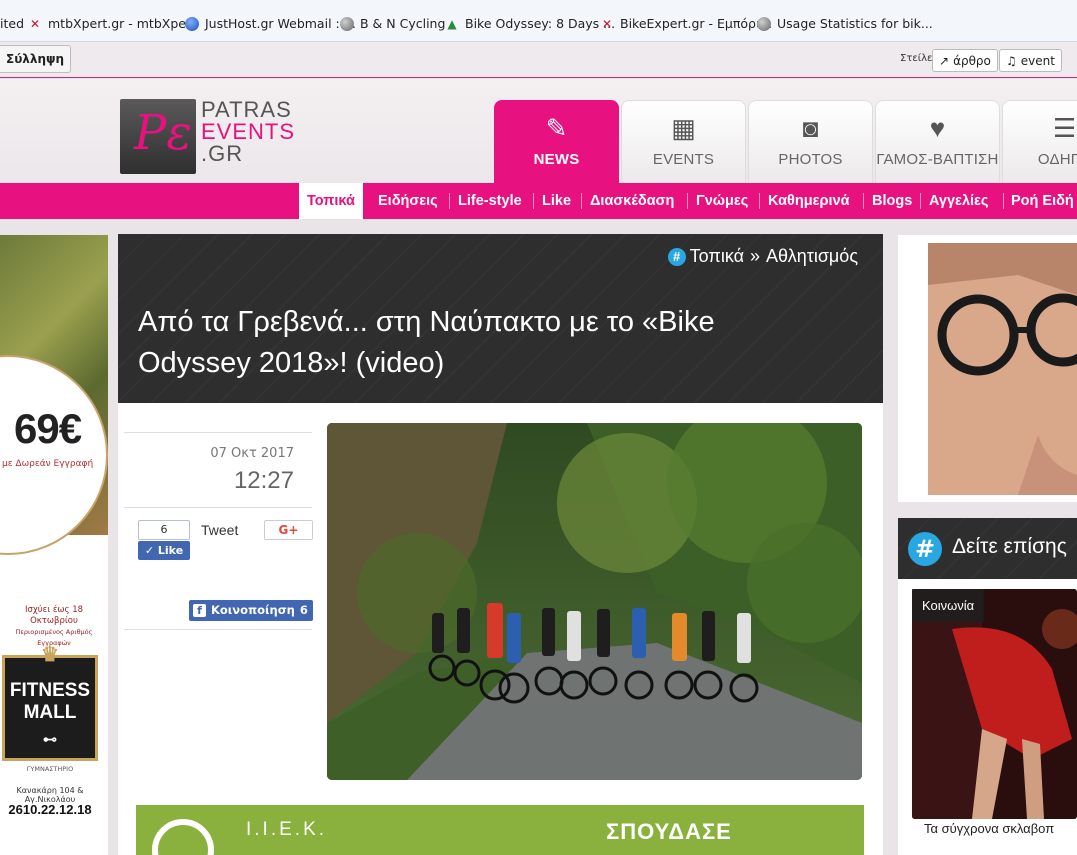  What do you see at coordinates (164, 530) in the screenshot?
I see `like-count: 6` at bounding box center [164, 530].